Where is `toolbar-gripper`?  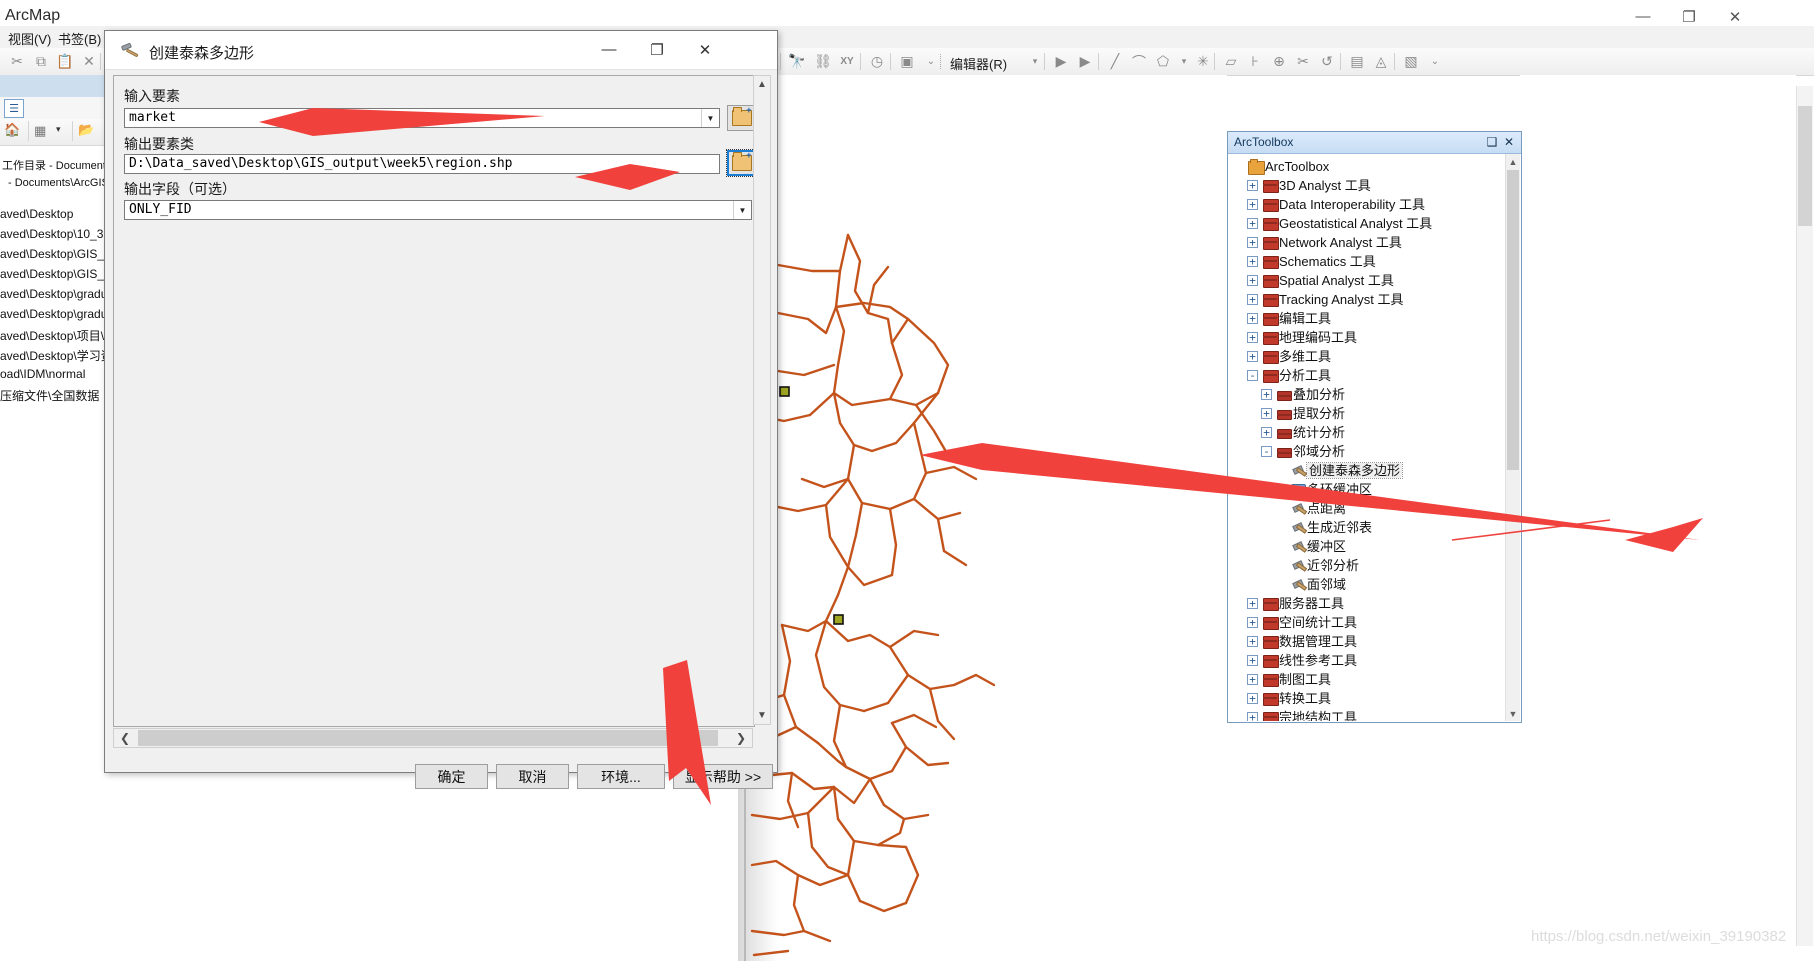 toolbar-gripper is located at coordinates (940, 61).